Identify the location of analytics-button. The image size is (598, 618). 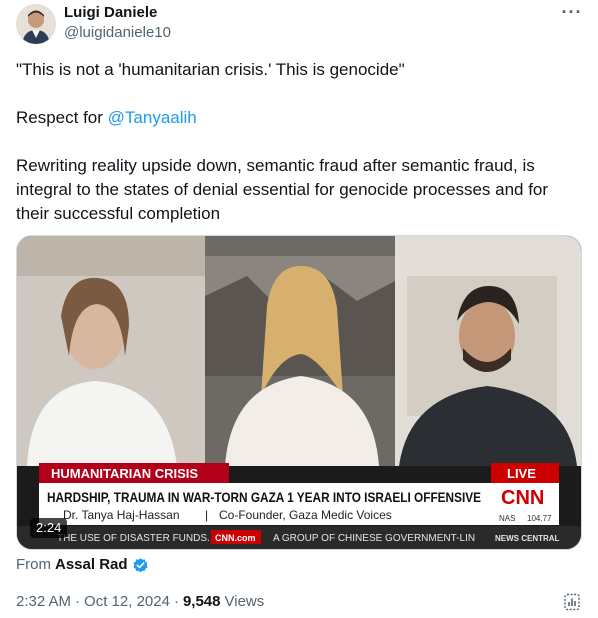
(572, 602).